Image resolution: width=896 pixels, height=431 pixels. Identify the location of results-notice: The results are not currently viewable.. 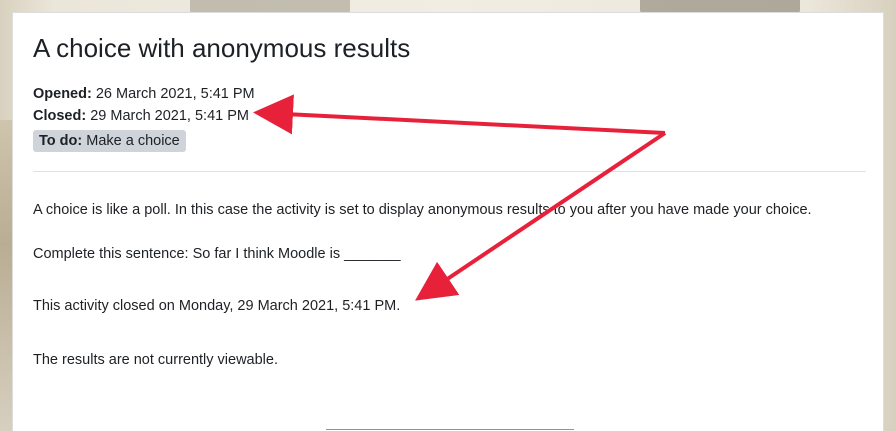
(155, 360).